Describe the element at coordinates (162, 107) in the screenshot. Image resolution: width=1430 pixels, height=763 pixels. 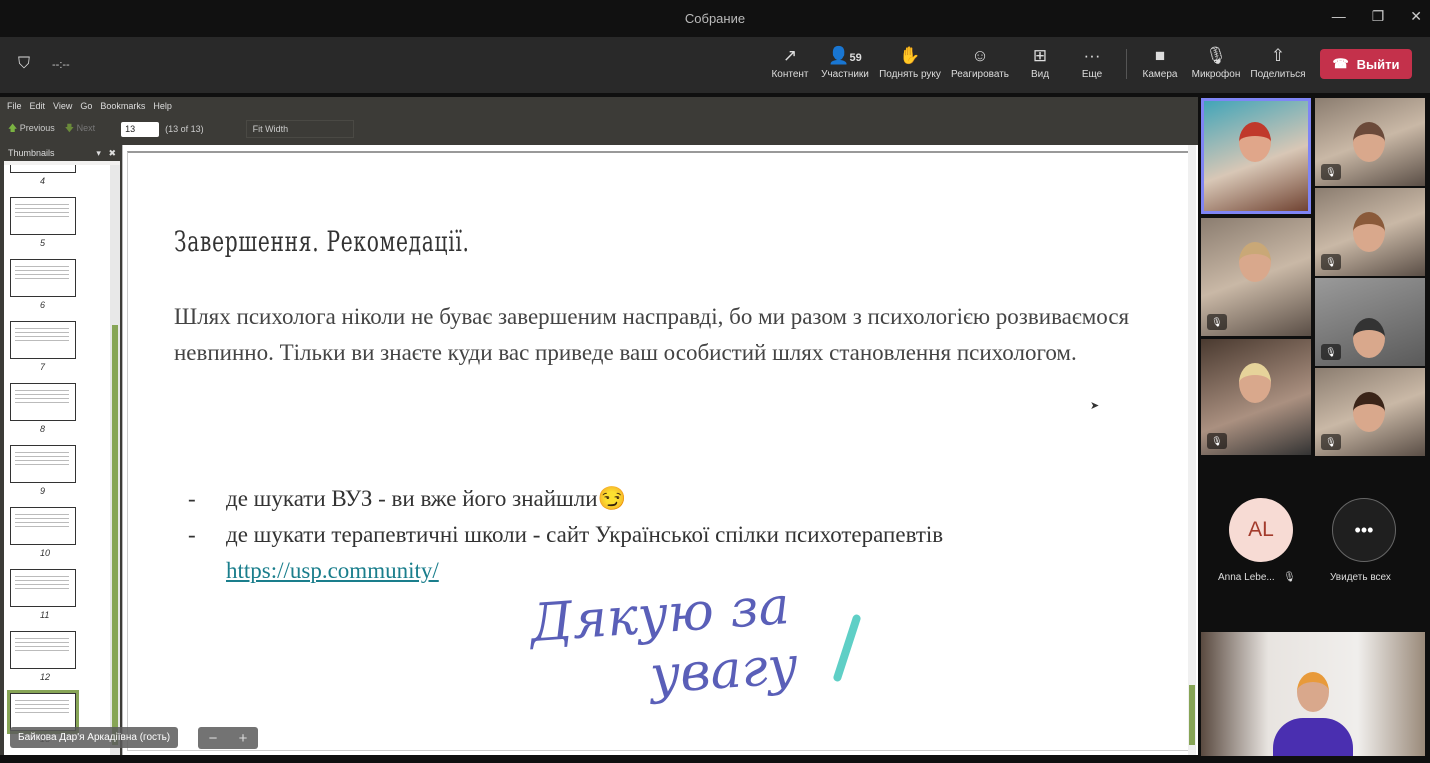
I see `menu-help: Help` at that location.